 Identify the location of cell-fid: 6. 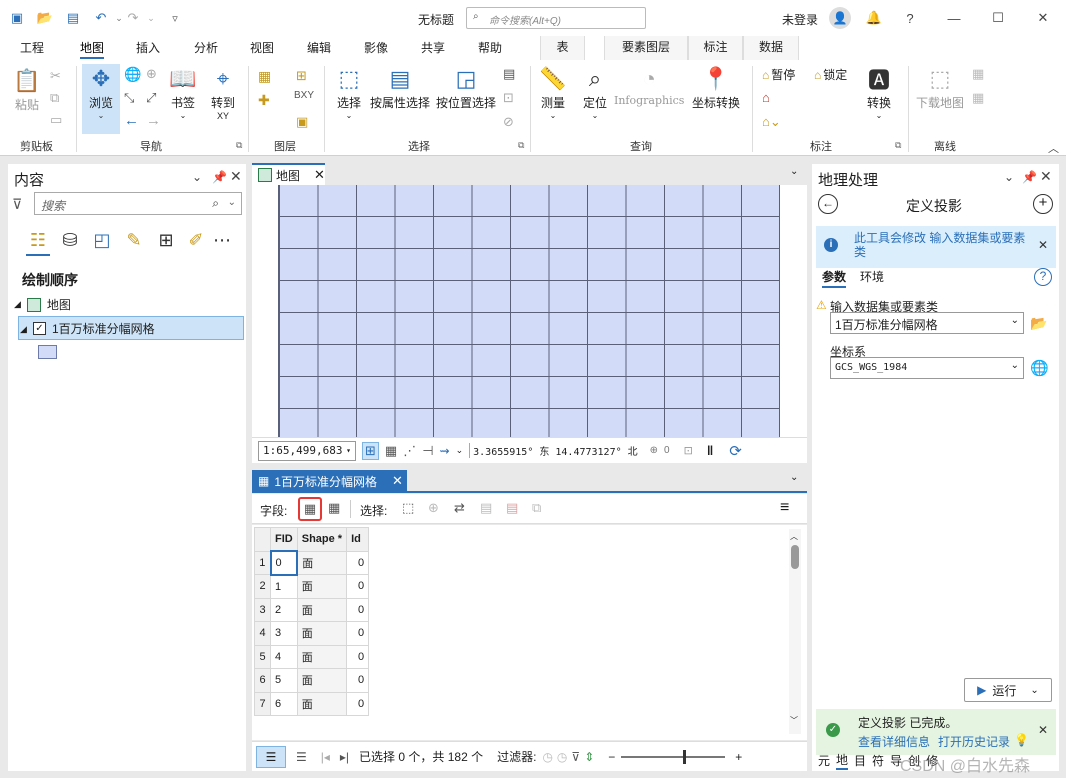
(284, 703).